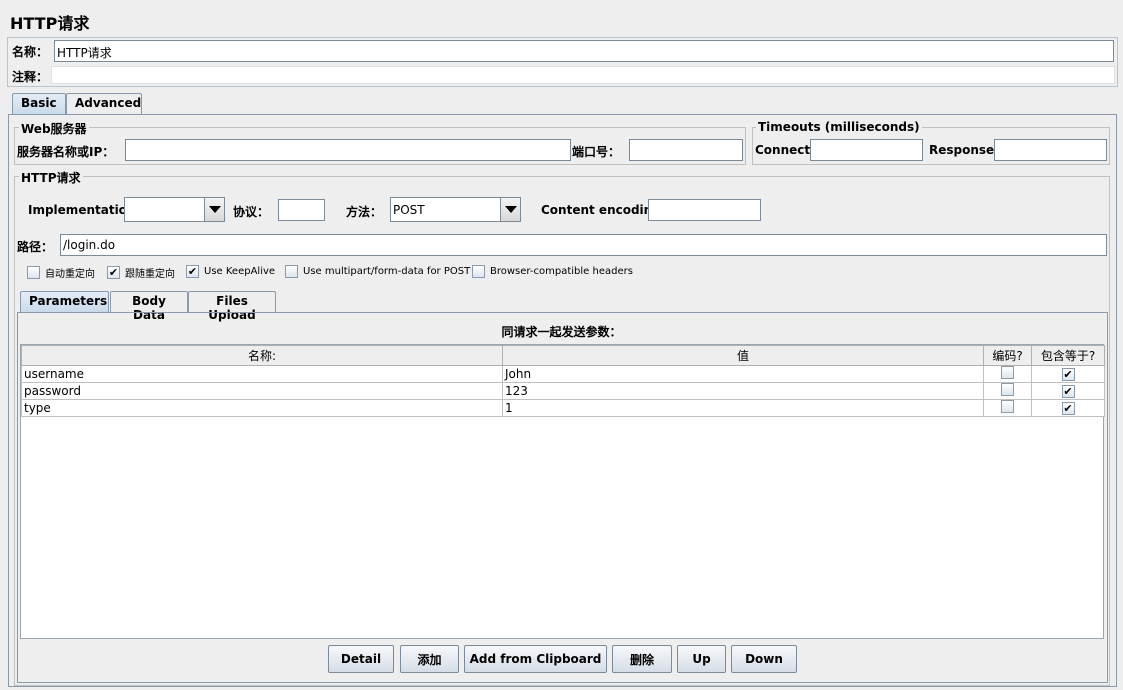  Describe the element at coordinates (409, 210) in the screenshot. I see `method-value: POST` at that location.